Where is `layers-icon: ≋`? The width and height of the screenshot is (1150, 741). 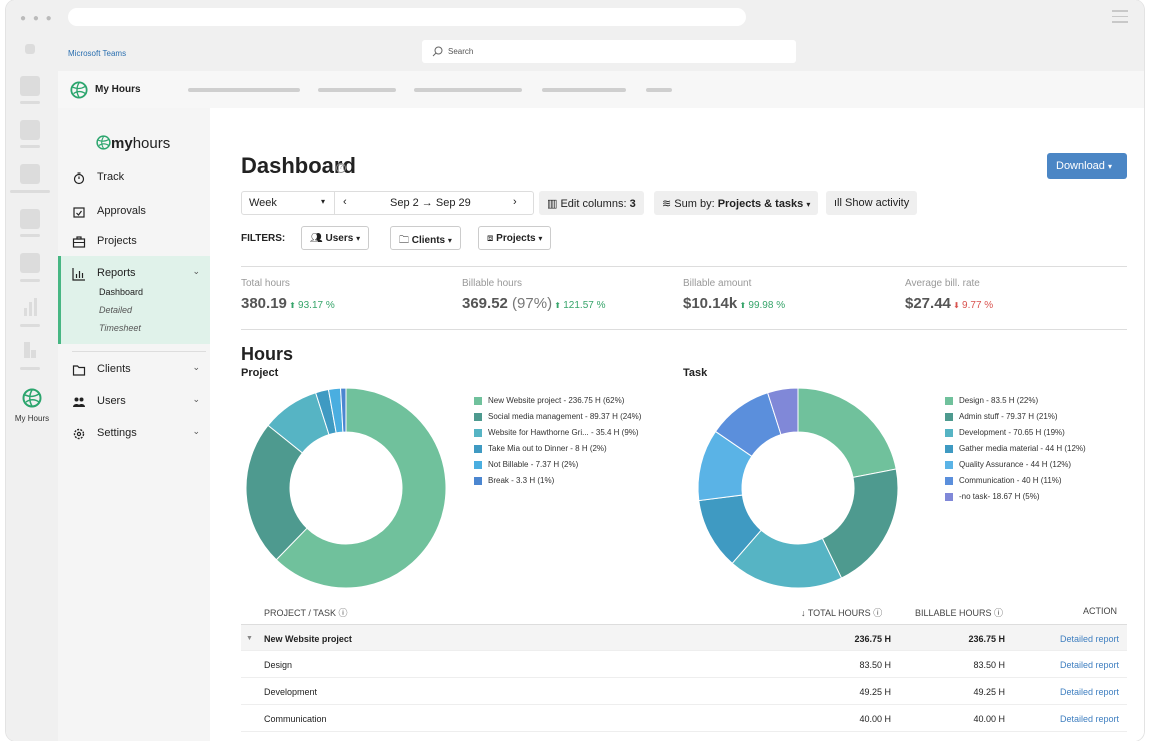 layers-icon: ≋ is located at coordinates (667, 204).